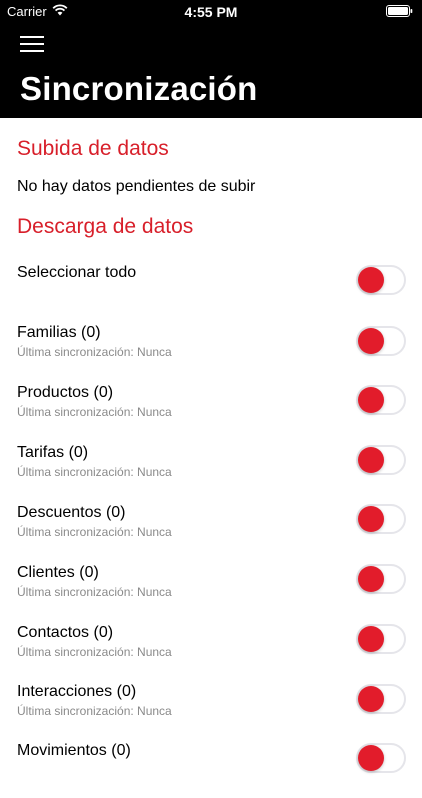 The width and height of the screenshot is (422, 798). What do you see at coordinates (33, 44) in the screenshot?
I see `hamburger-menu-icon` at bounding box center [33, 44].